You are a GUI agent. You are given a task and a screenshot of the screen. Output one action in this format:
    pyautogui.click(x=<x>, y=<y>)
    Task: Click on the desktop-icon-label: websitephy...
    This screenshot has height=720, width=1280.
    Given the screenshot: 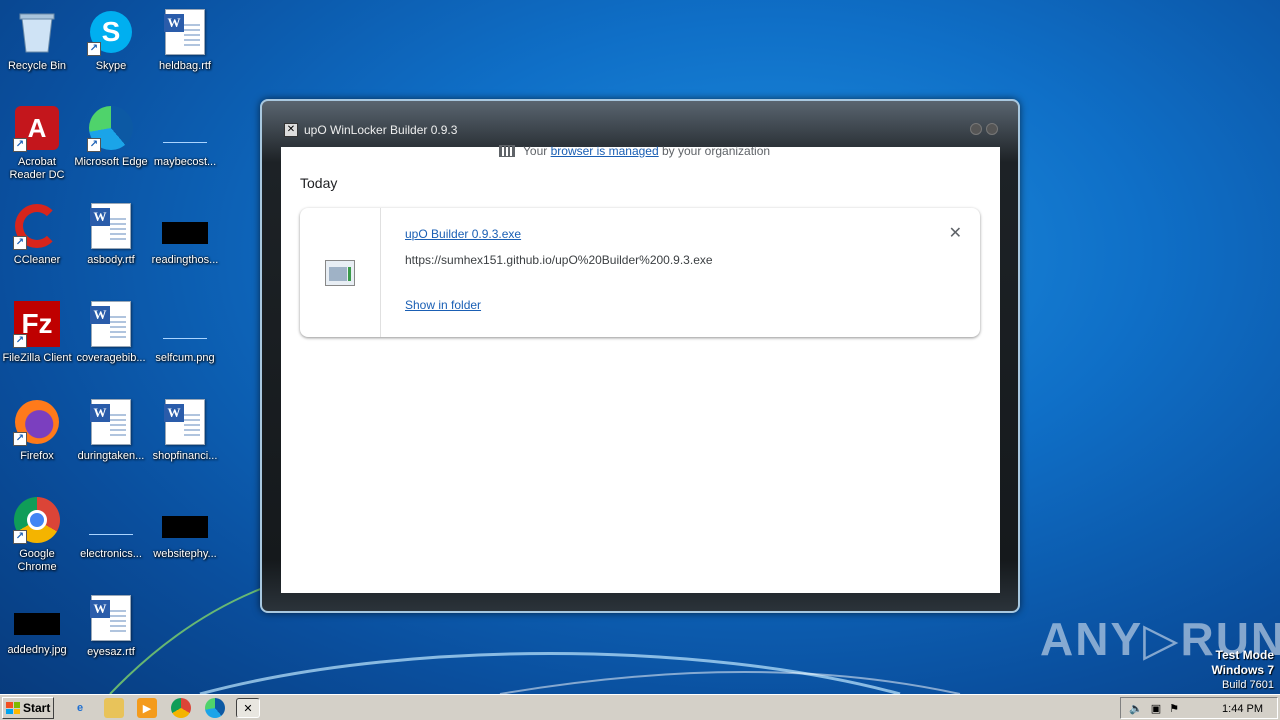 What is the action you would take?
    pyautogui.click(x=185, y=554)
    